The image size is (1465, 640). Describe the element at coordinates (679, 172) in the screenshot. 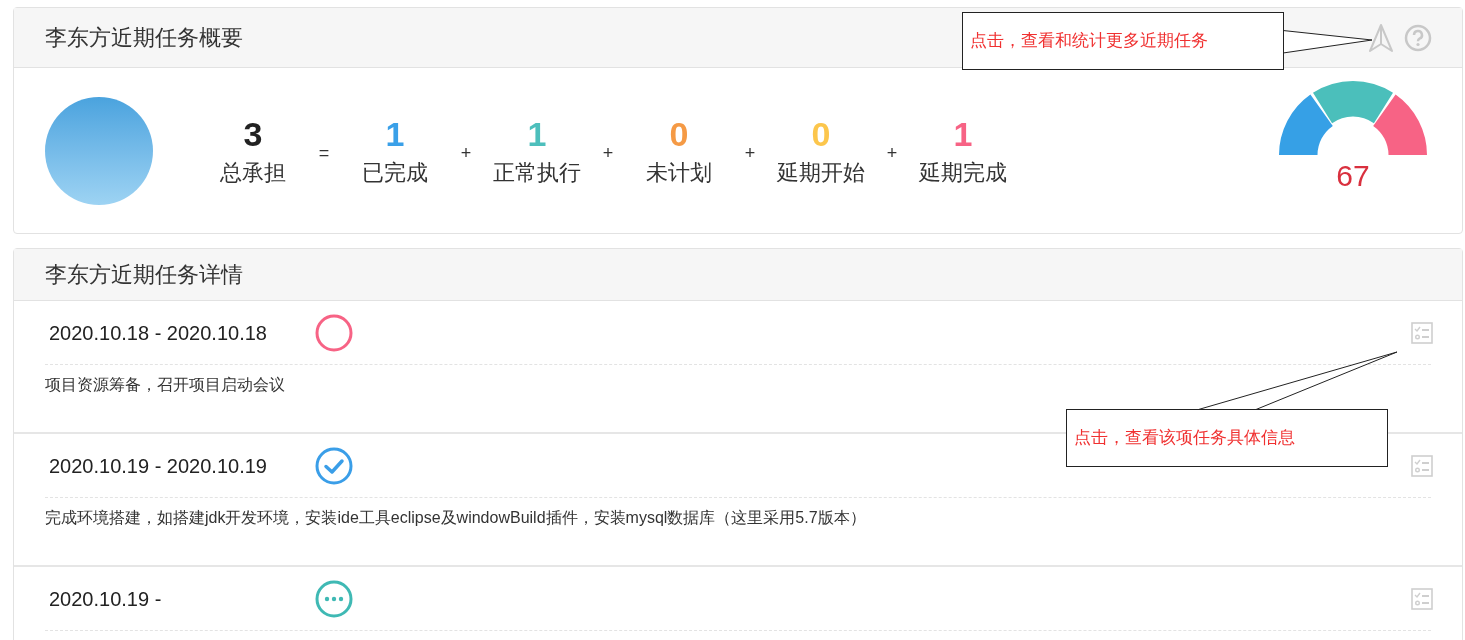

I see `stat-label: 未计划` at that location.